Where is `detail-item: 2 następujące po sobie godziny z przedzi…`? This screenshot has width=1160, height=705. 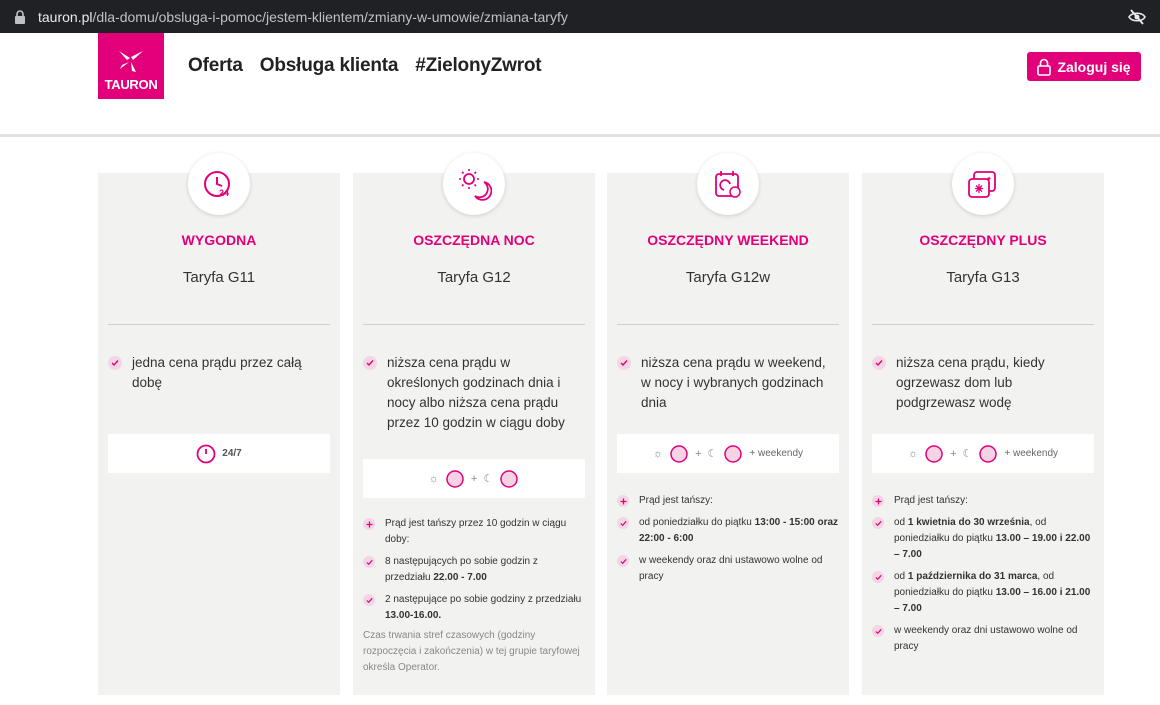 detail-item: 2 następujące po sobie godziny z przedzi… is located at coordinates (474, 608).